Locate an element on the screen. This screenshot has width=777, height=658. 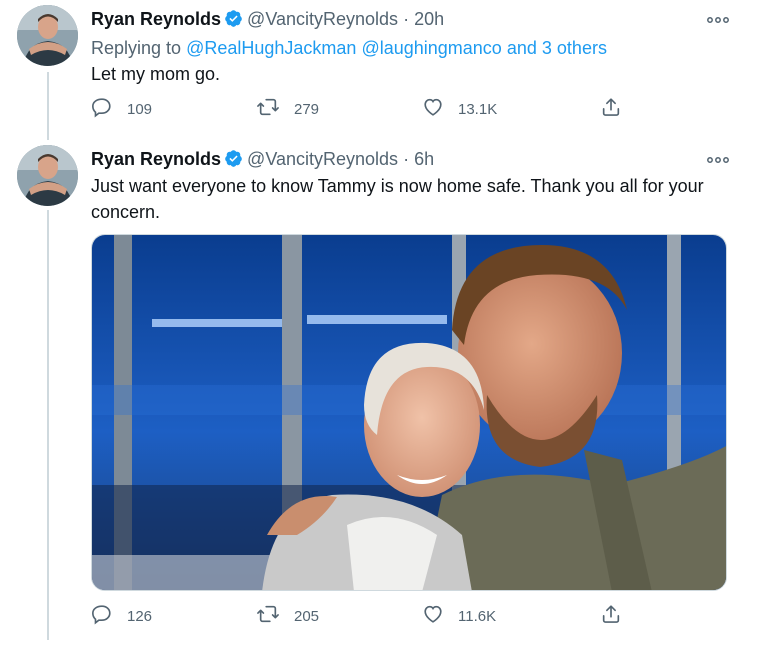
tweet-header: Ryan Reynolds @VancityReynolds · 6h is located at coordinates (262, 160).